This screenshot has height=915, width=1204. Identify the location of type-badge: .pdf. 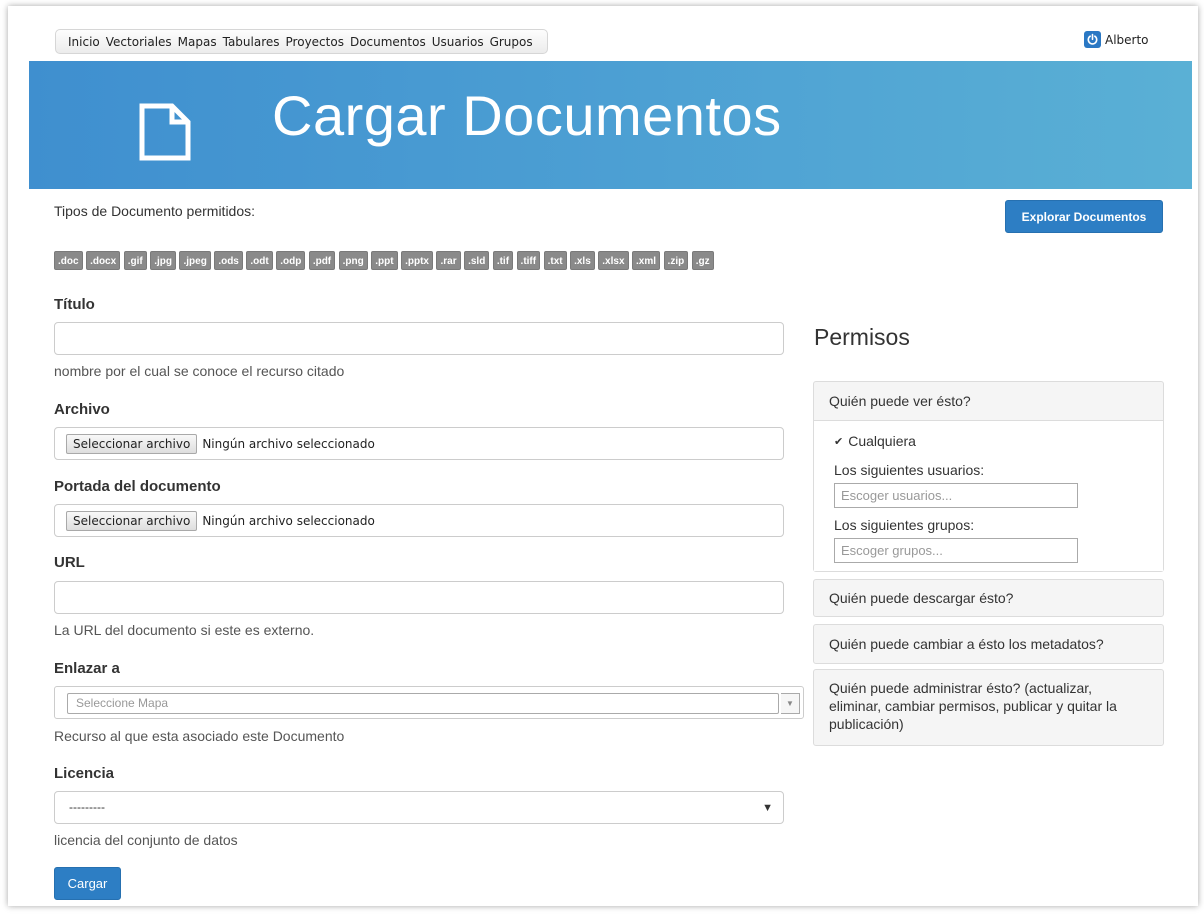
(322, 260).